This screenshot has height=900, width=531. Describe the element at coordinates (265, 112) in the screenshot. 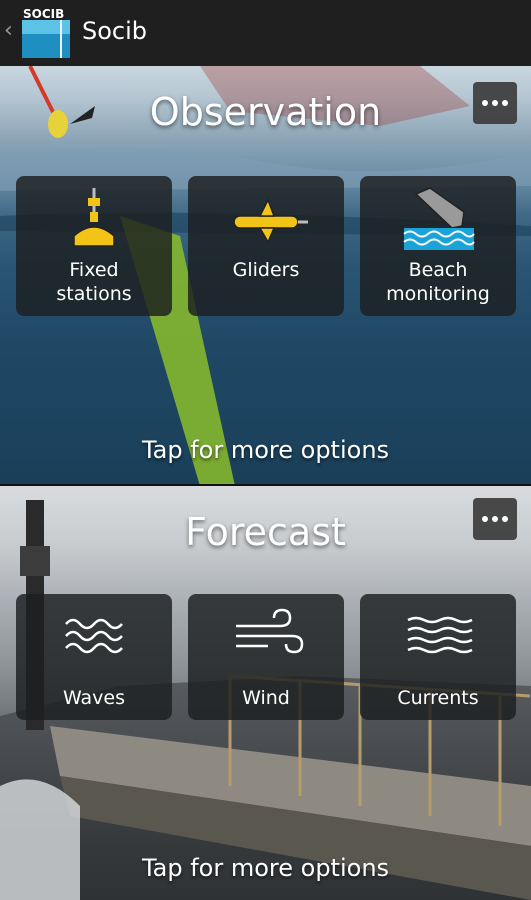

I see `observation-title: Observation` at that location.